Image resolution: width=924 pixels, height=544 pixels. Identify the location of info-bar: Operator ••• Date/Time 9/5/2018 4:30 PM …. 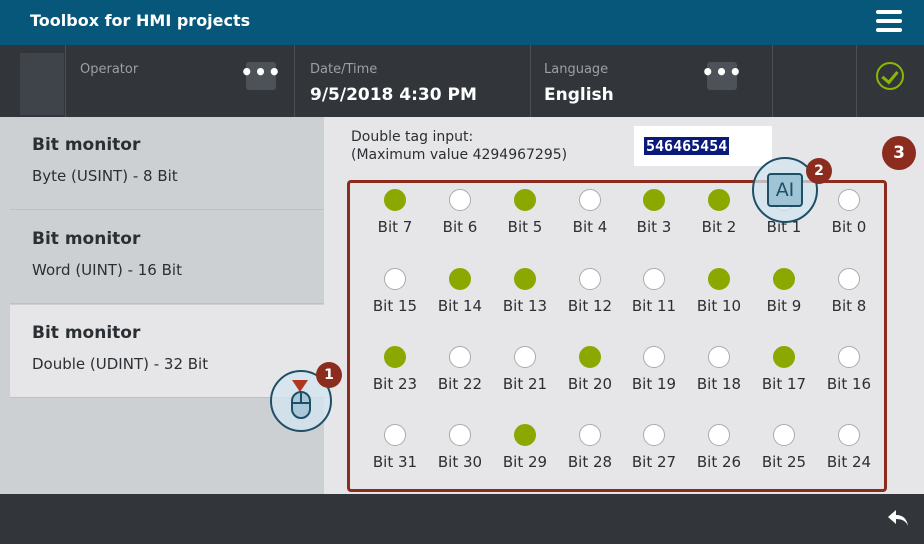
(462, 81).